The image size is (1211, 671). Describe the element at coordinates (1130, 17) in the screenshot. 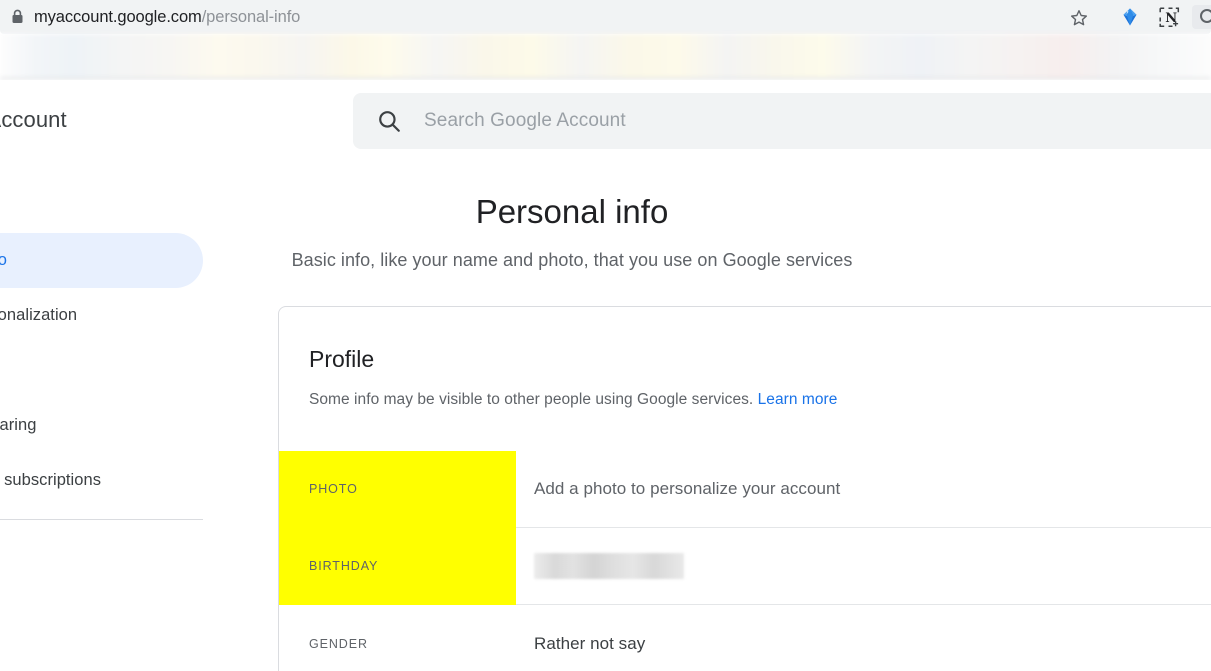

I see `diamond-extension-icon` at that location.